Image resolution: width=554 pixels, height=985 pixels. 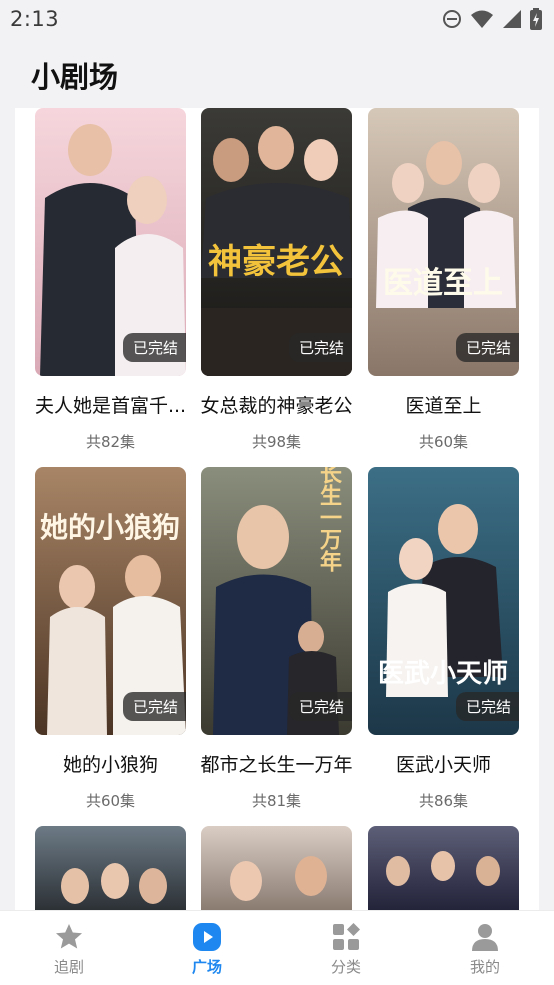 I want to click on drama-card: 她的小狼狗 已完结 她的小狼狗 共60集, so click(x=100, y=638).